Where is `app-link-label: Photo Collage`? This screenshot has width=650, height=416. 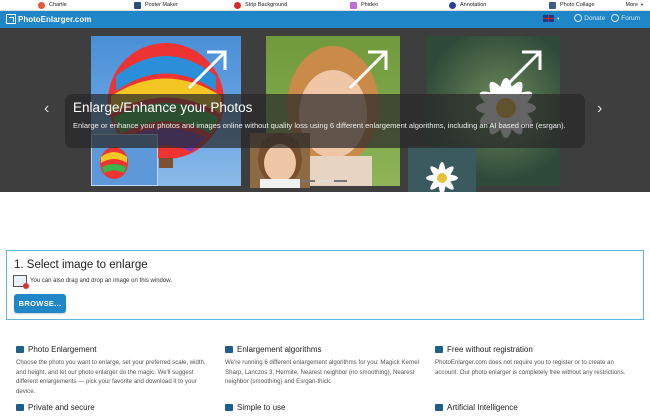
app-link-label: Photo Collage is located at coordinates (577, 5).